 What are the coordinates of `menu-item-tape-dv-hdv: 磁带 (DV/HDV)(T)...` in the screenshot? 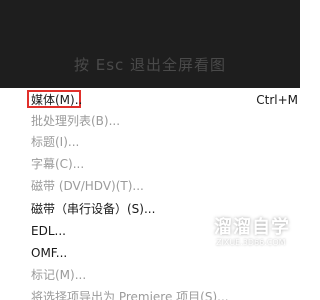 It's located at (150, 186).